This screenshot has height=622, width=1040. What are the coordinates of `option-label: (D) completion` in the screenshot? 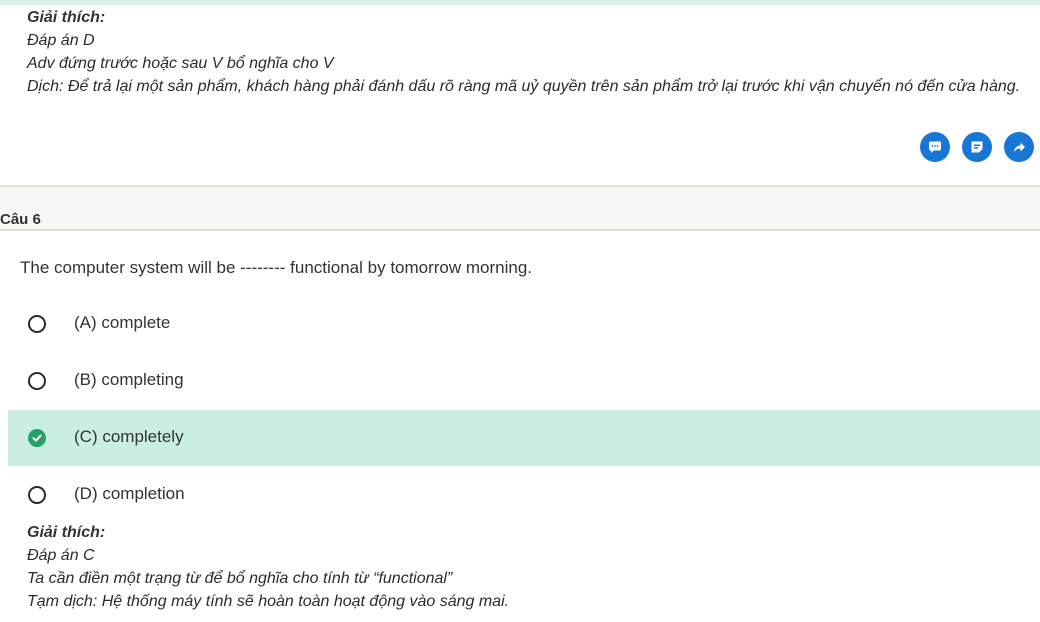 It's located at (129, 493).